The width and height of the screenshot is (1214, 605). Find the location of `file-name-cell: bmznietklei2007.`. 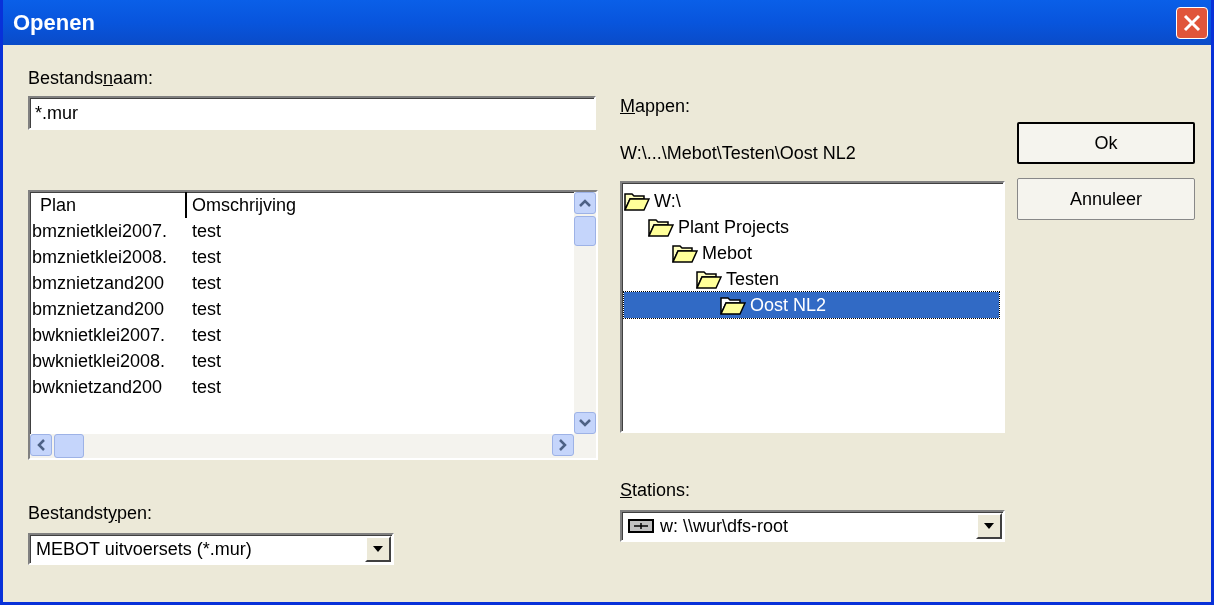

file-name-cell: bmznietklei2007. is located at coordinates (108, 231).